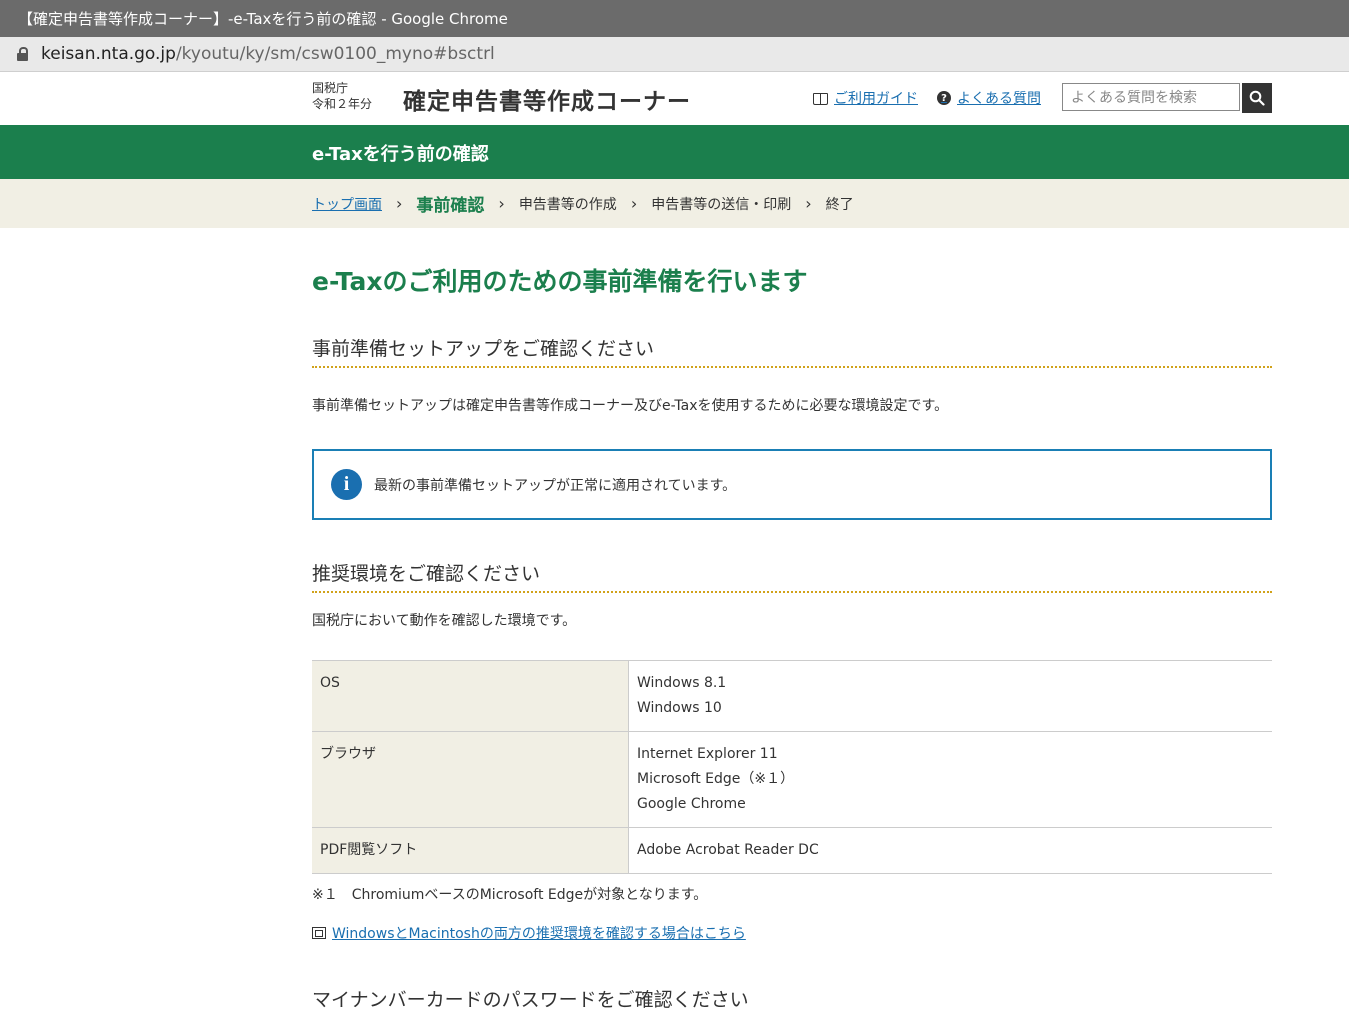 The width and height of the screenshot is (1349, 1012). Describe the element at coordinates (400, 154) in the screenshot. I see `banner-title: e-Taxを行う前の確認` at that location.